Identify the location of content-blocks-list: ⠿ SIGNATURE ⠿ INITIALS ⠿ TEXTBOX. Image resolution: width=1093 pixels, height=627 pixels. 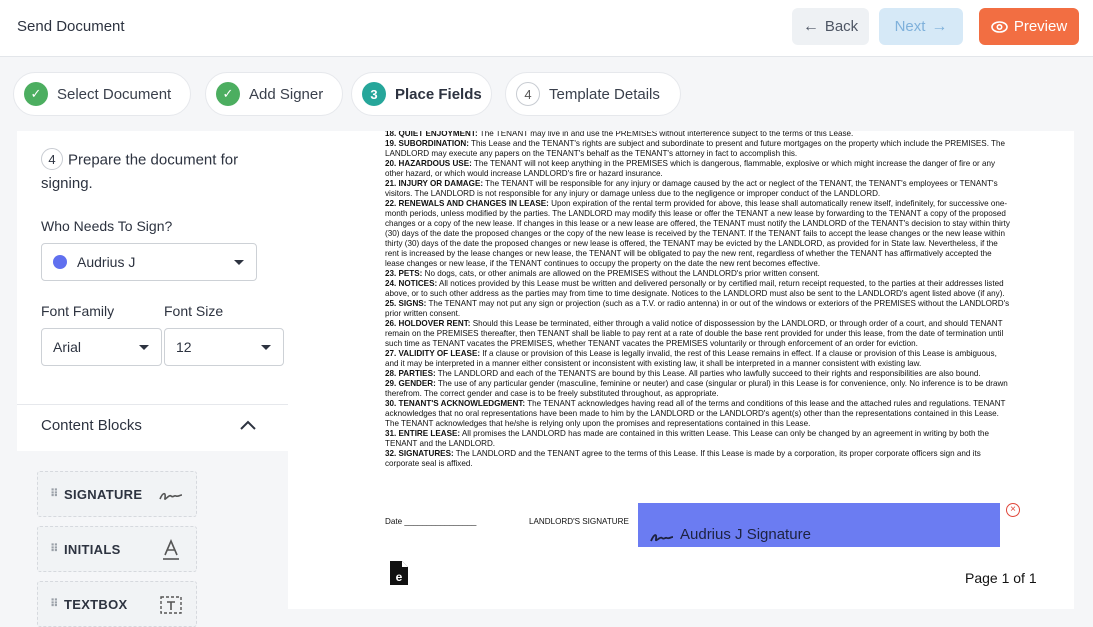
(152, 539).